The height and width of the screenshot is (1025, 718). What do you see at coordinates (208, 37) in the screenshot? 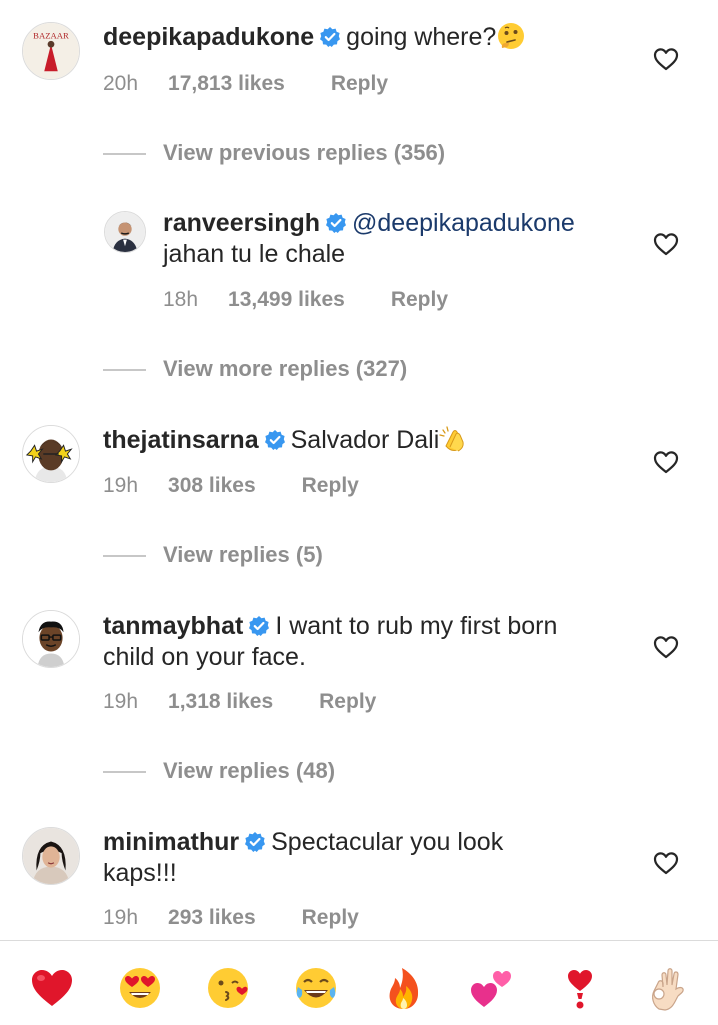
I see `username: deepikapadukone` at bounding box center [208, 37].